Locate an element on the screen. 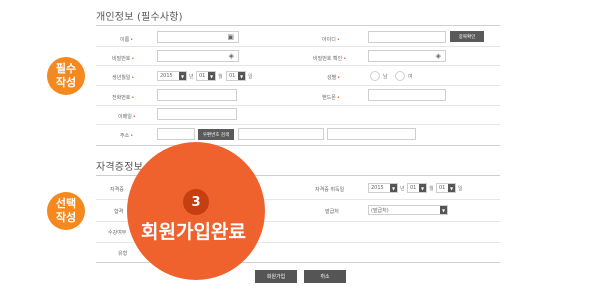 The image size is (601, 299). optional-section-badge: 선택 작성 is located at coordinates (66, 211).